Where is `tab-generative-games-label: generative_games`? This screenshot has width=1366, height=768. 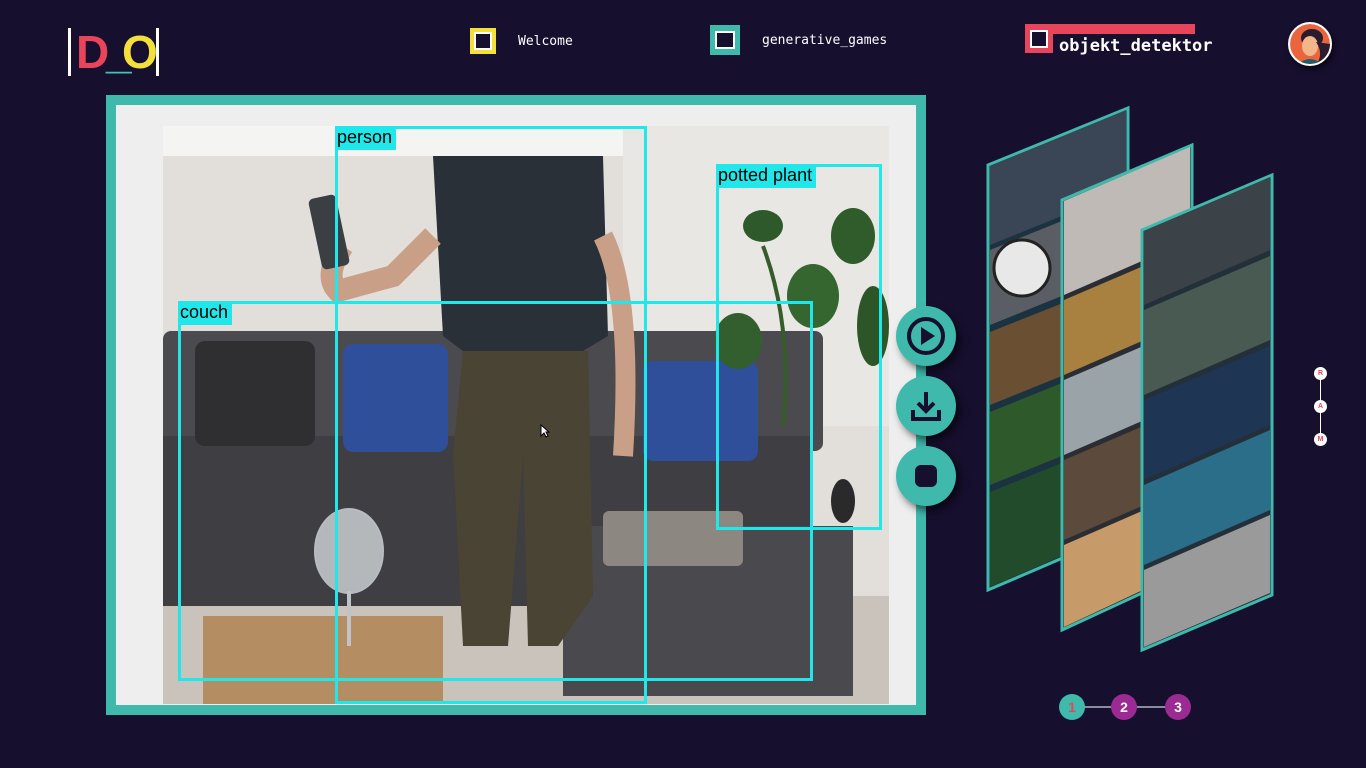
tab-generative-games-label: generative_games is located at coordinates (825, 40).